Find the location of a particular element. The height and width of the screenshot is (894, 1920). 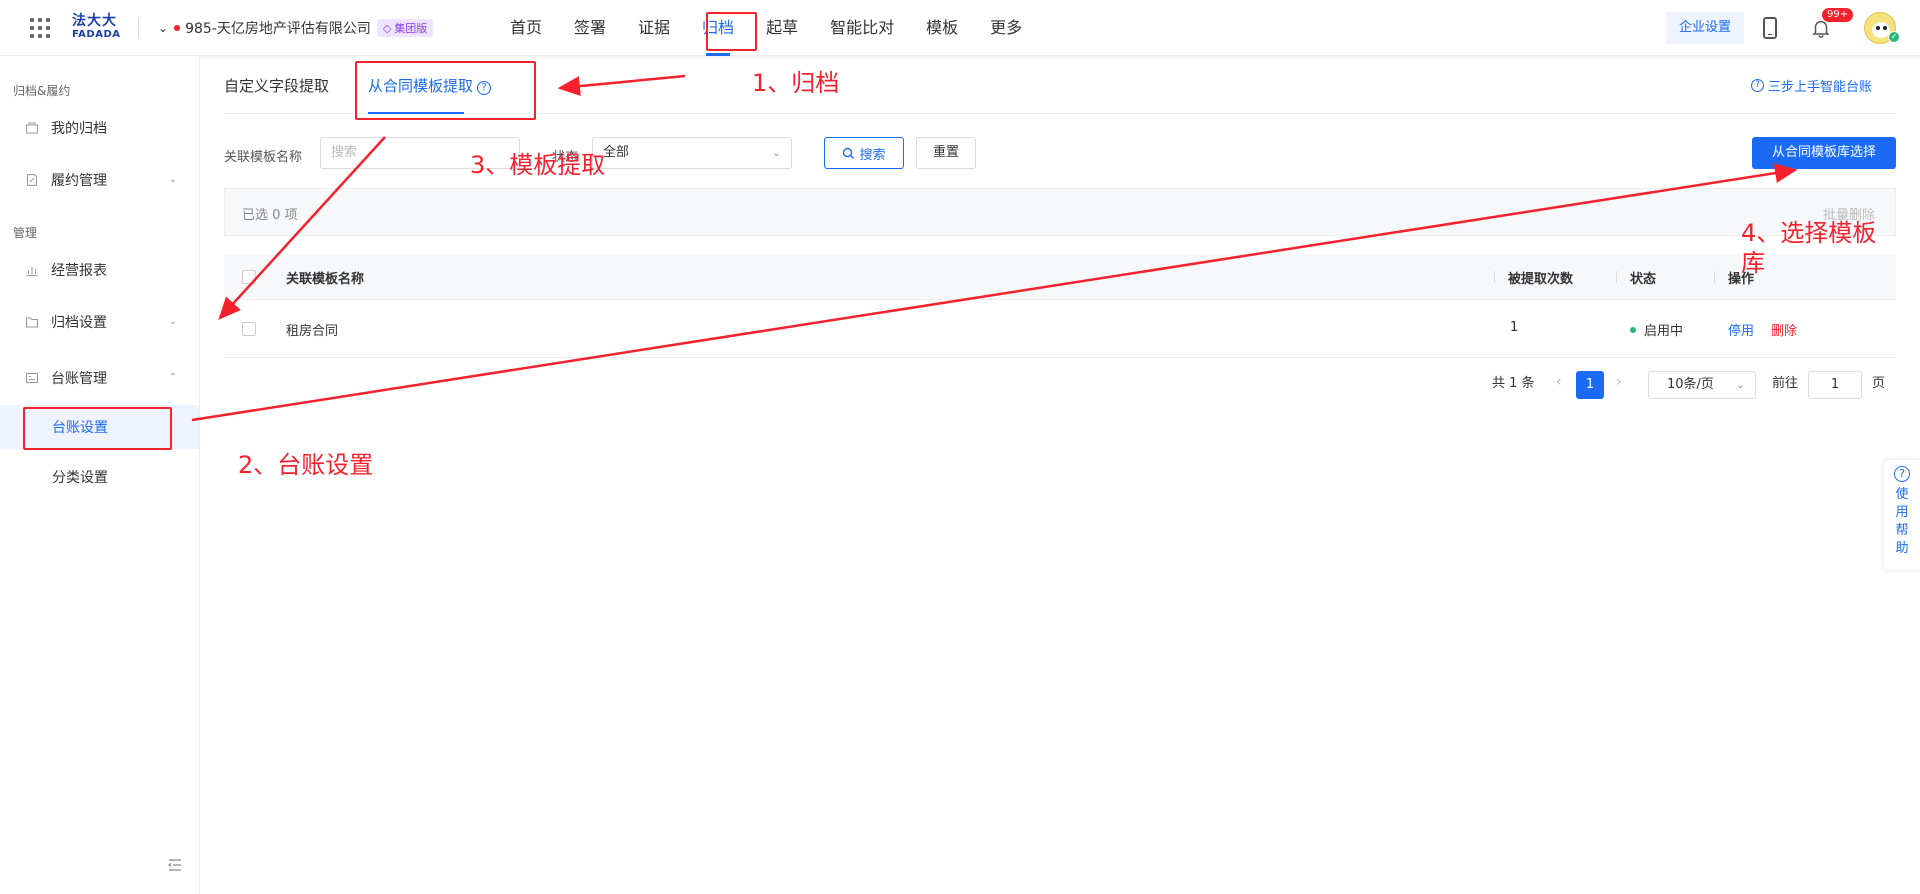

select-from-library-button: 从合同模板库选择 is located at coordinates (1824, 153).